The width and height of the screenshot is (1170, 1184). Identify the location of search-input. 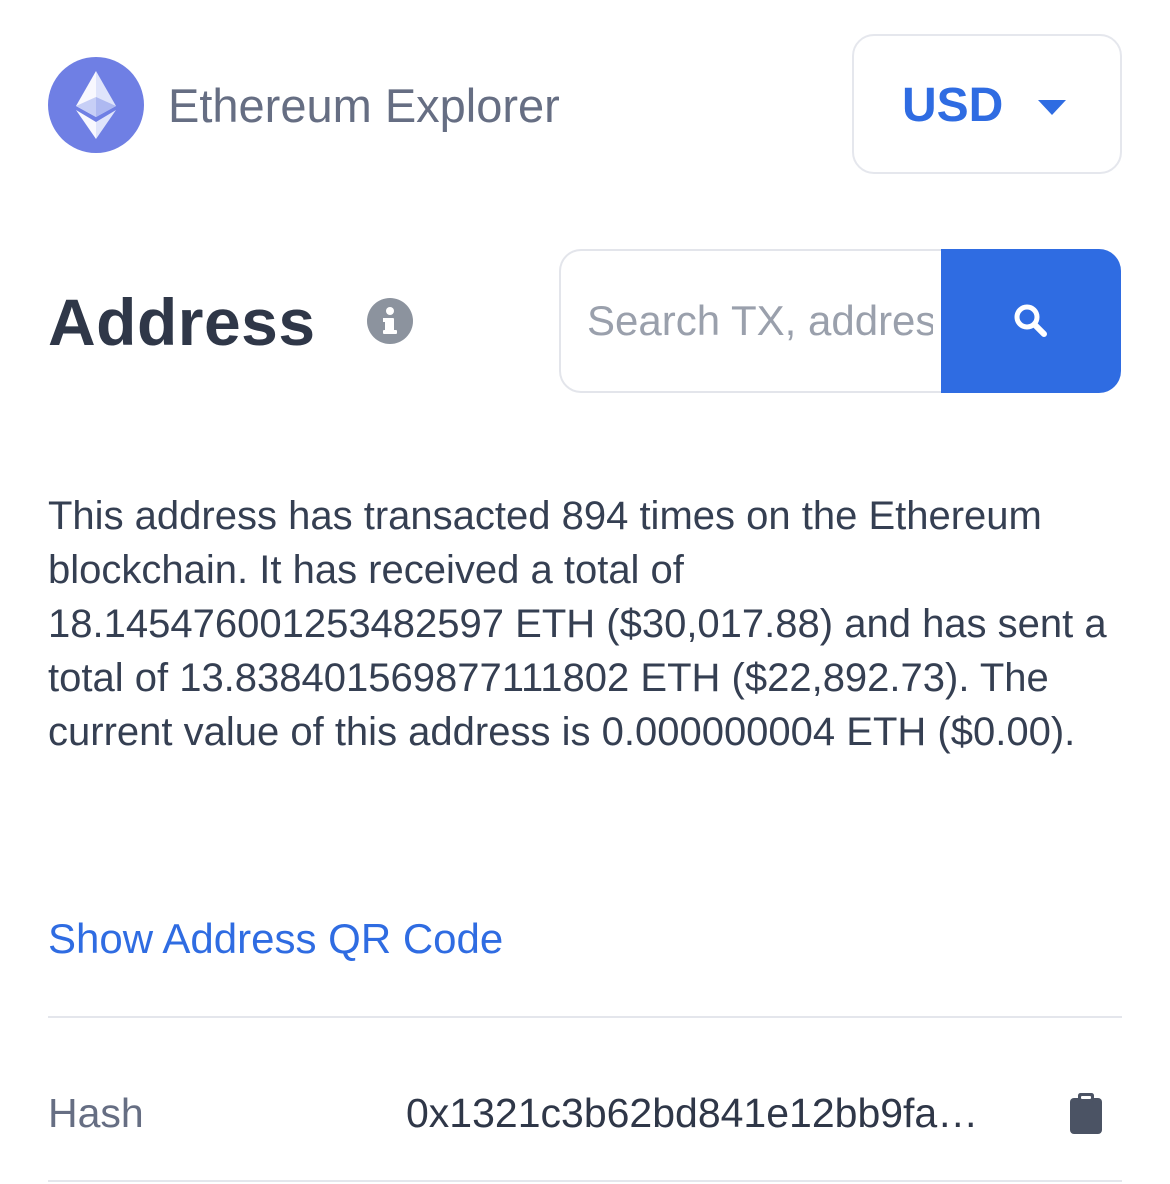
(759, 321).